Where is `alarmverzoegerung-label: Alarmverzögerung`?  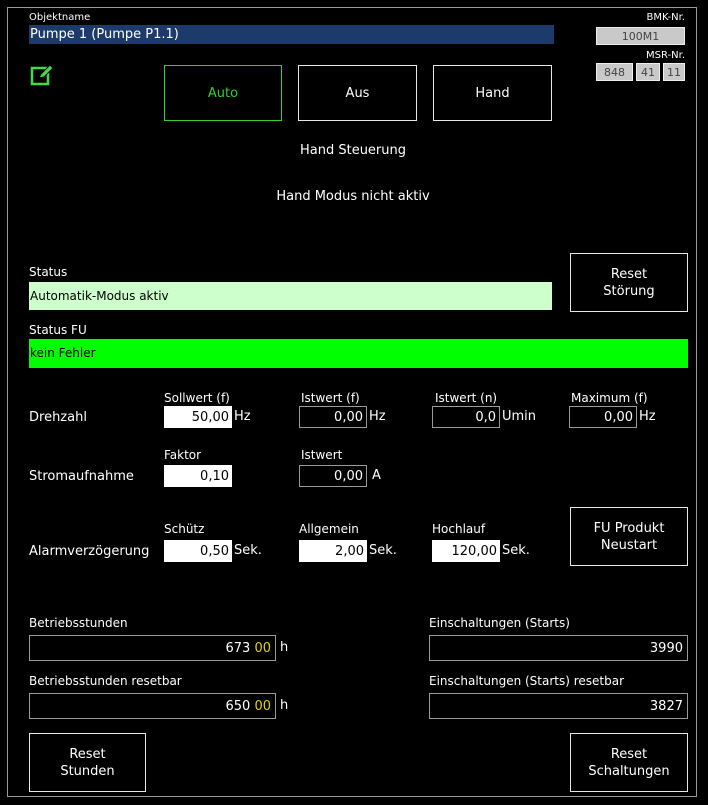 alarmverzoegerung-label: Alarmverzögerung is located at coordinates (89, 551).